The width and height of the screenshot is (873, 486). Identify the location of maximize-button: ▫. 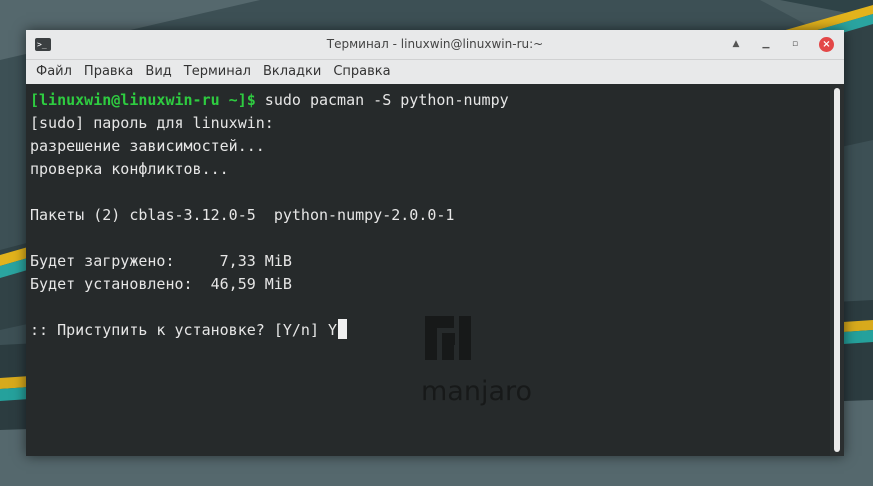
(795, 44).